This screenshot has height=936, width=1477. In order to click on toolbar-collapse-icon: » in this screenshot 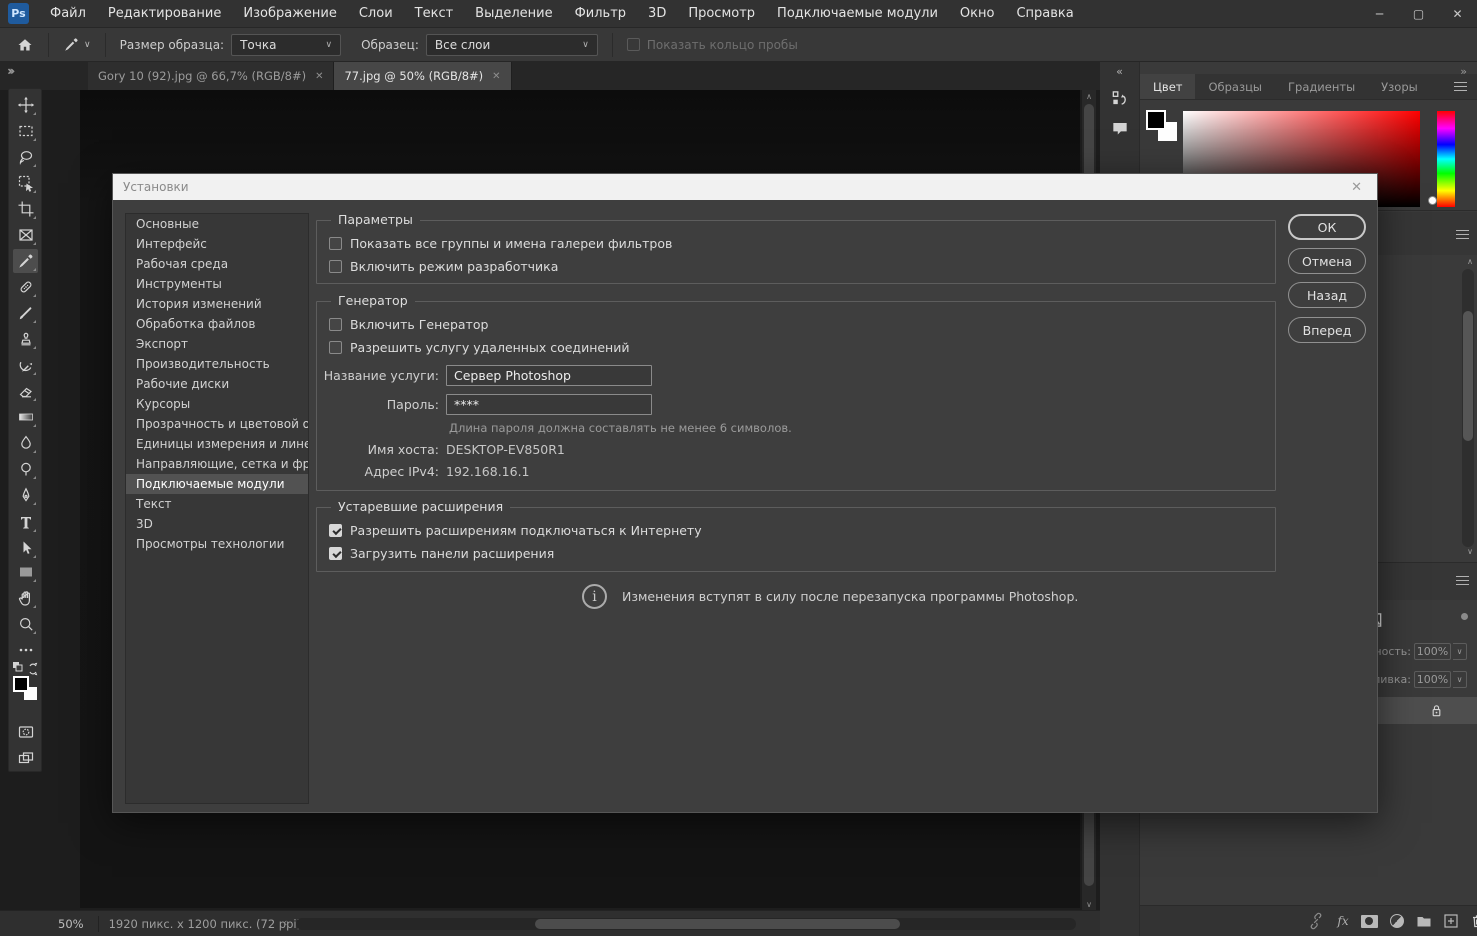, I will do `click(10, 71)`.